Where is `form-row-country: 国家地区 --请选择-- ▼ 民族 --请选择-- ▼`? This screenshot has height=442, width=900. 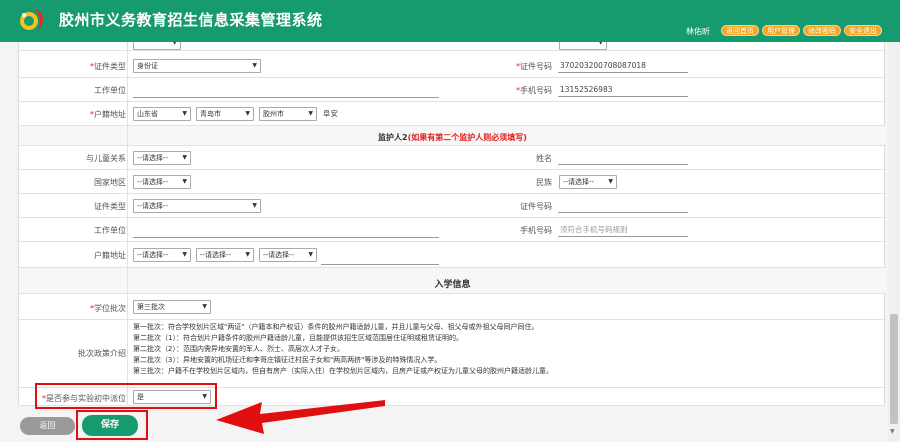 form-row-country: 国家地区 --请选择-- ▼ 民族 --请选择-- ▼ is located at coordinates (452, 182).